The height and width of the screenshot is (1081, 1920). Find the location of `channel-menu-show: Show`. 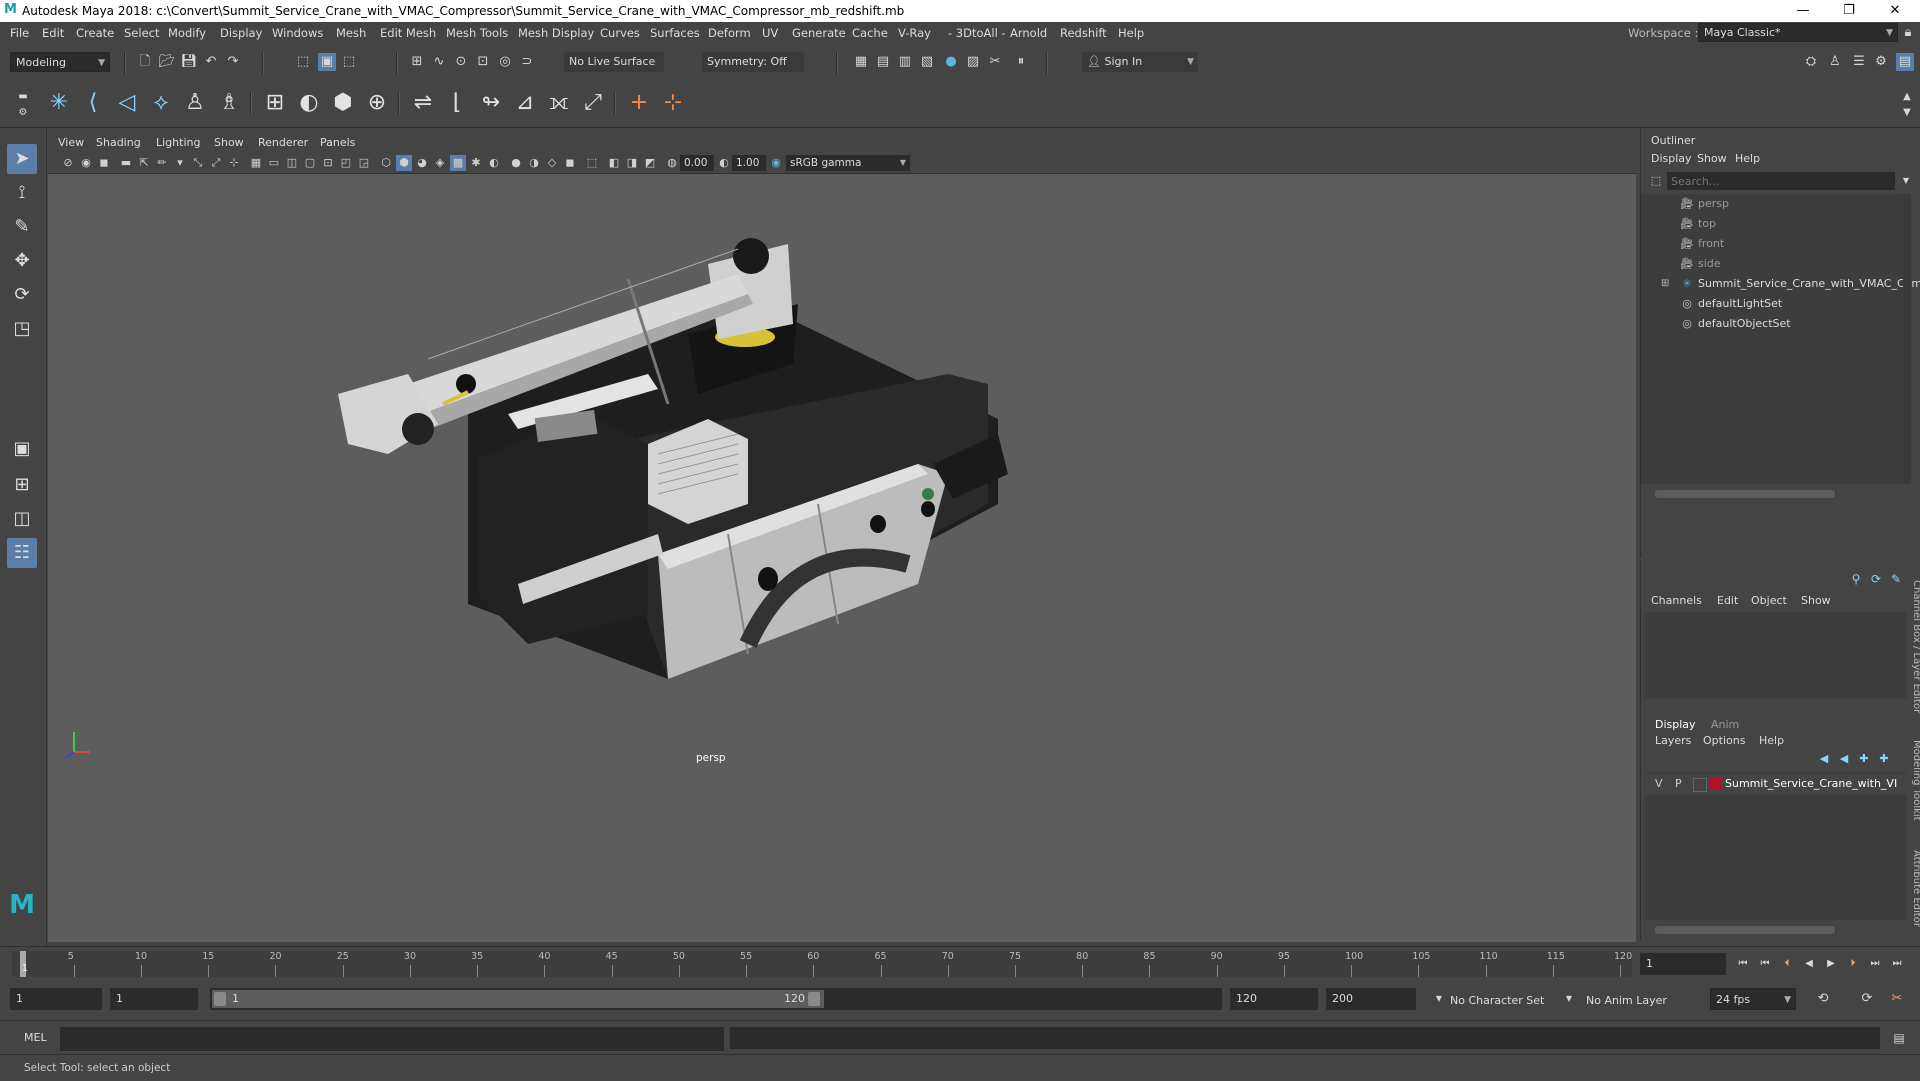

channel-menu-show: Show is located at coordinates (1816, 600).